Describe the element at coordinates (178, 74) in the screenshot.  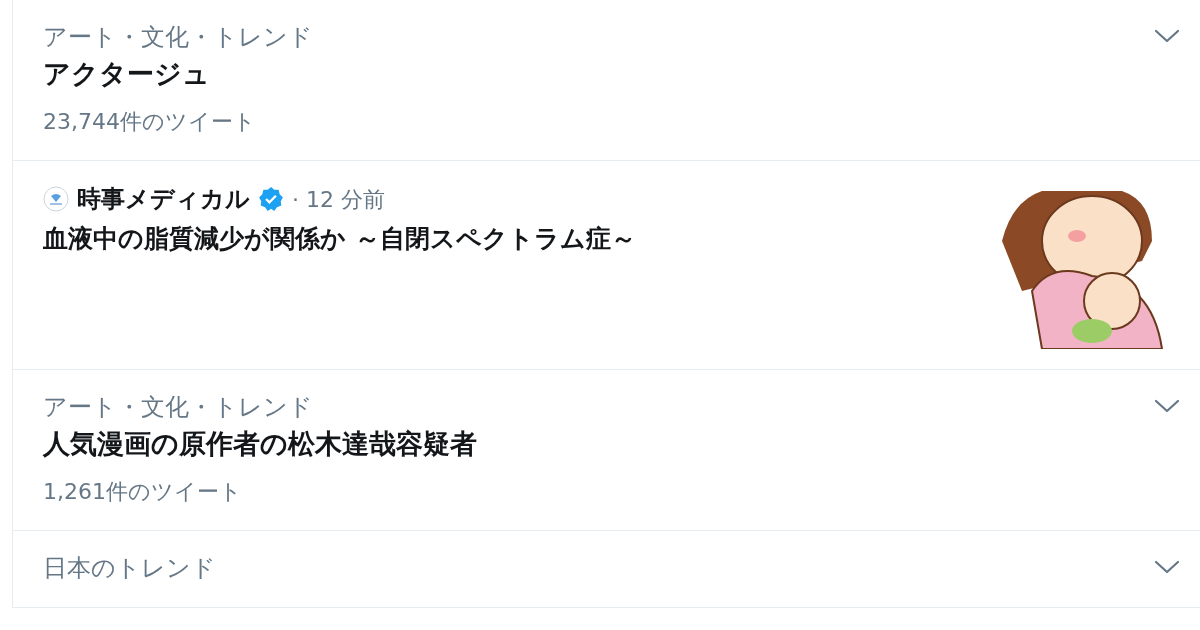
I see `trend-title: アクタージュ` at that location.